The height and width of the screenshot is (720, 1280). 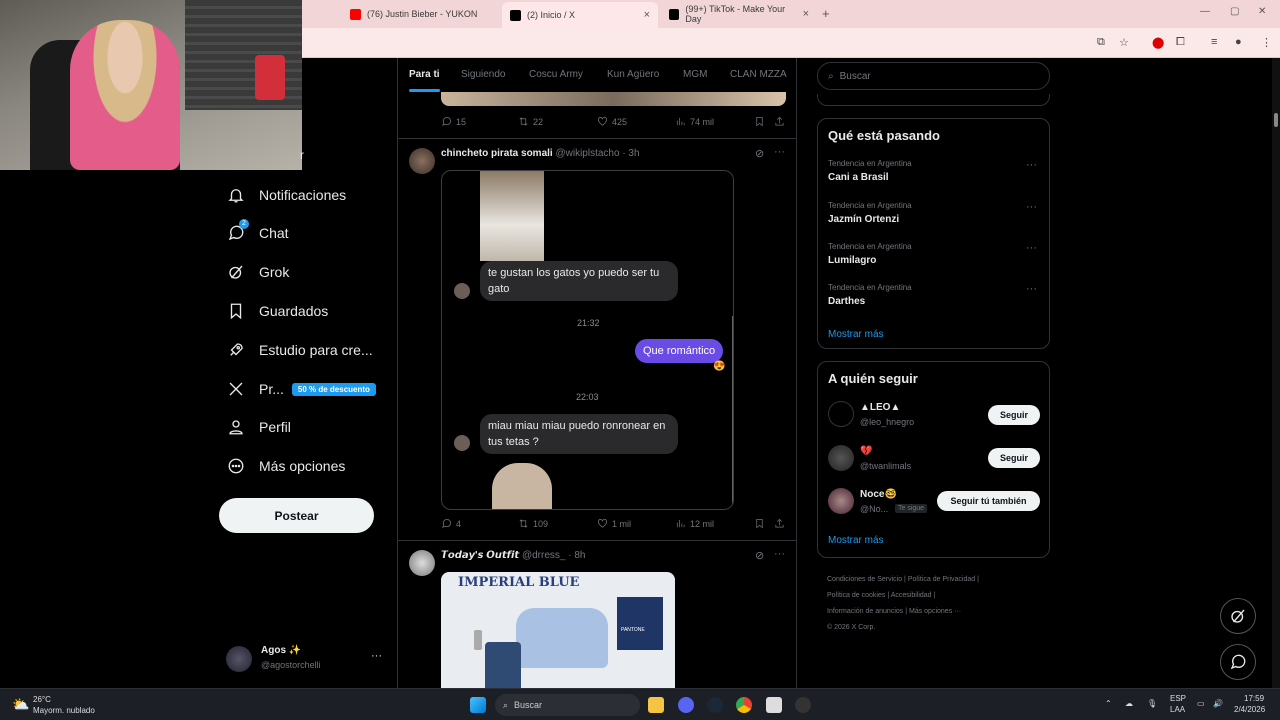 I want to click on page-scrollbar, so click(x=1276, y=373).